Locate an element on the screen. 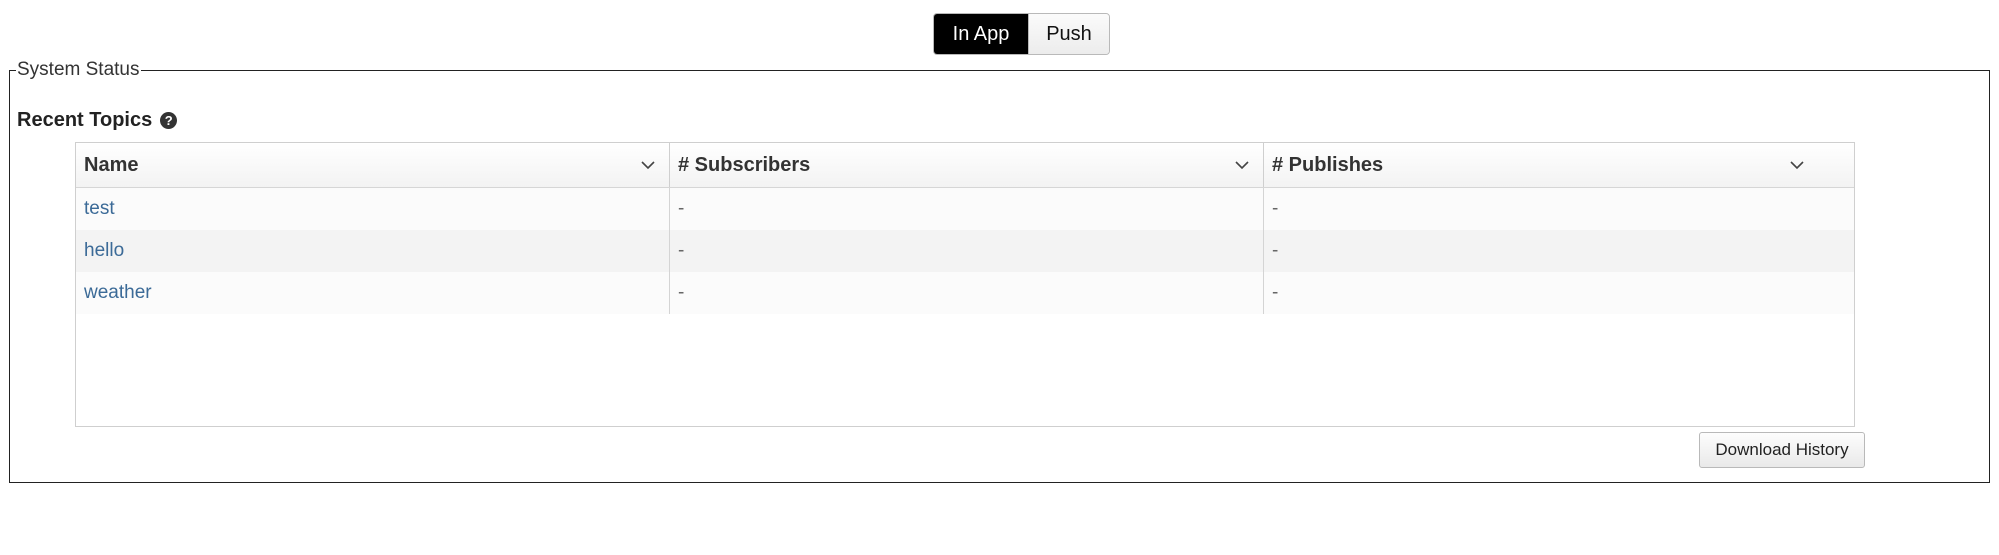  column-header-subscribers: # Subscribers is located at coordinates (967, 165).